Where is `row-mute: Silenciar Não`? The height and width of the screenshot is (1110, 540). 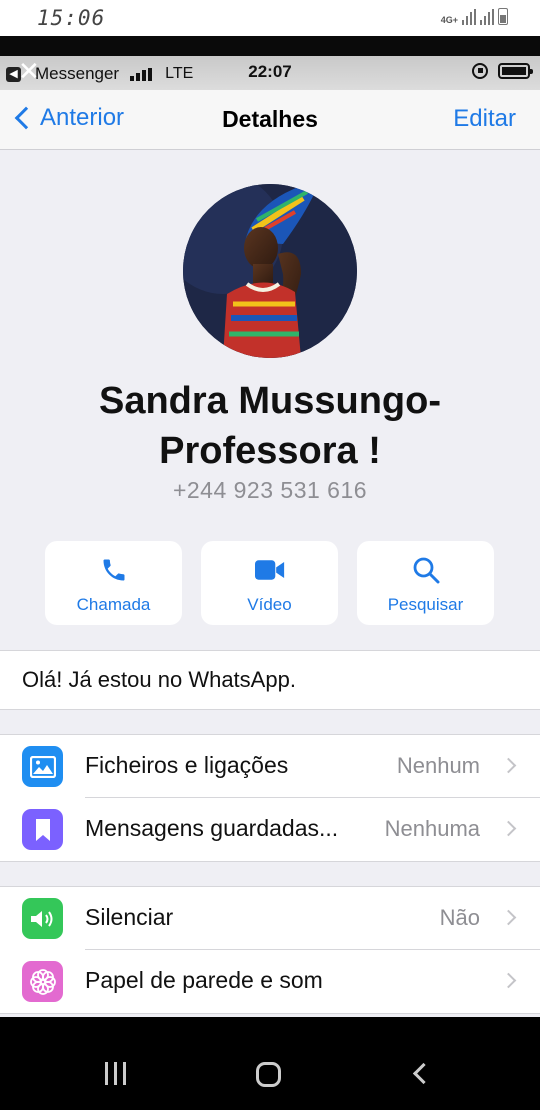 row-mute: Silenciar Não is located at coordinates (270, 918).